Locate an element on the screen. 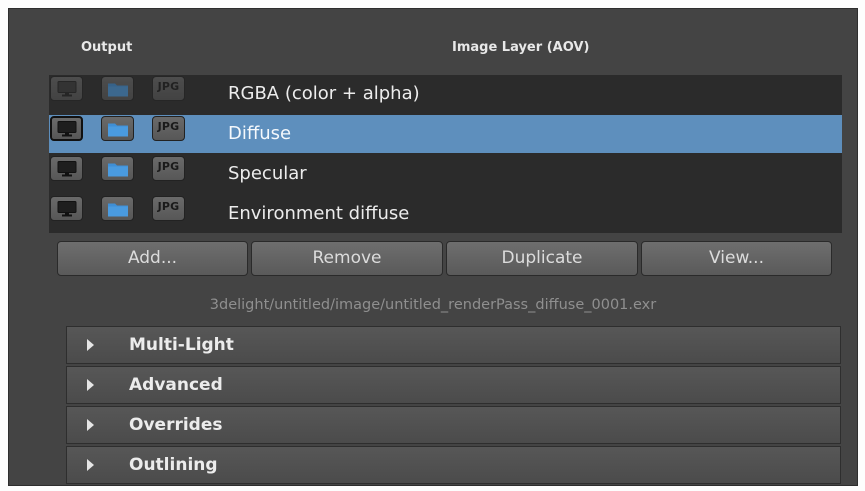  aov-name: Diffuse is located at coordinates (260, 133).